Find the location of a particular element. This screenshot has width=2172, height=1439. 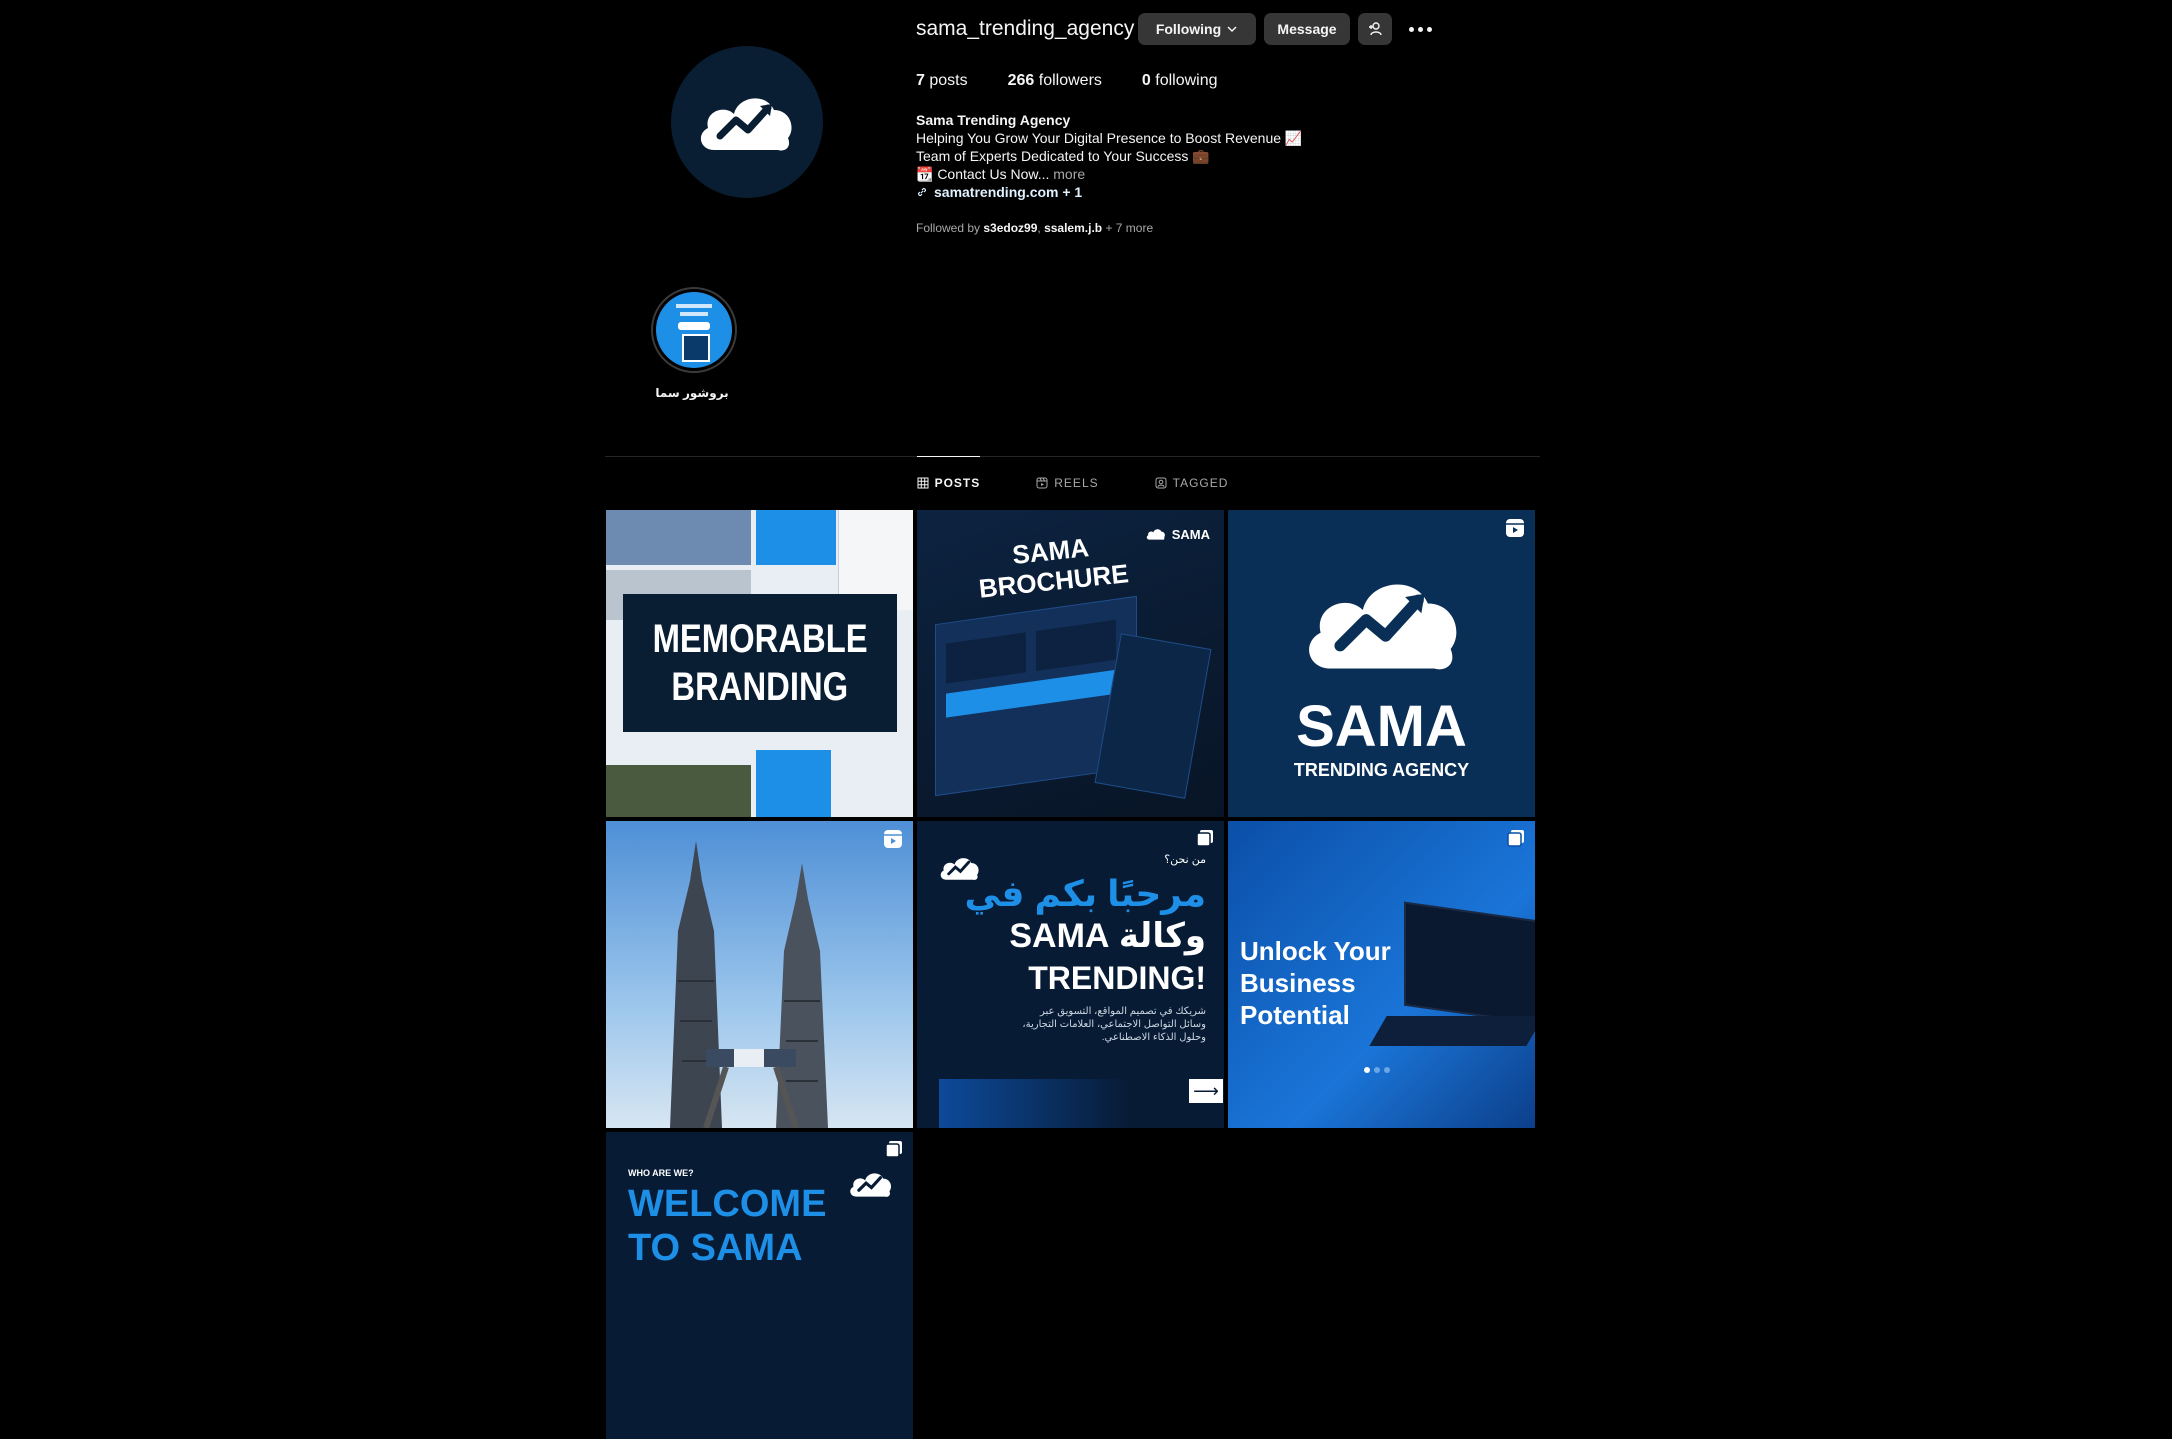

profile-stats: 7 posts 266 followers 0 following is located at coordinates (1067, 81).